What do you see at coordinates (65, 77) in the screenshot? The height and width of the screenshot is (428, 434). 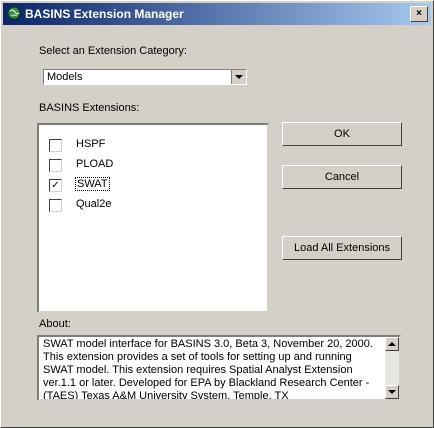 I see `category-selected-value: Models` at bounding box center [65, 77].